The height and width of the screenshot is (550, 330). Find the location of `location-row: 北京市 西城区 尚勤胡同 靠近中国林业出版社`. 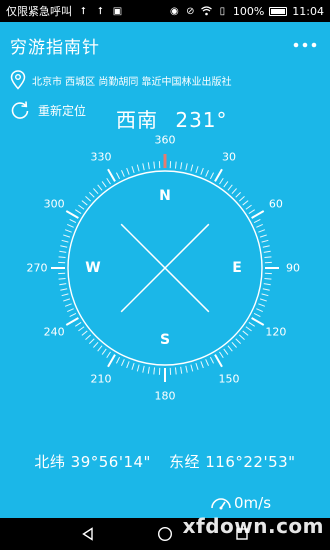

location-row: 北京市 西城区 尚勤胡同 靠近中国林业出版社 is located at coordinates (121, 80).